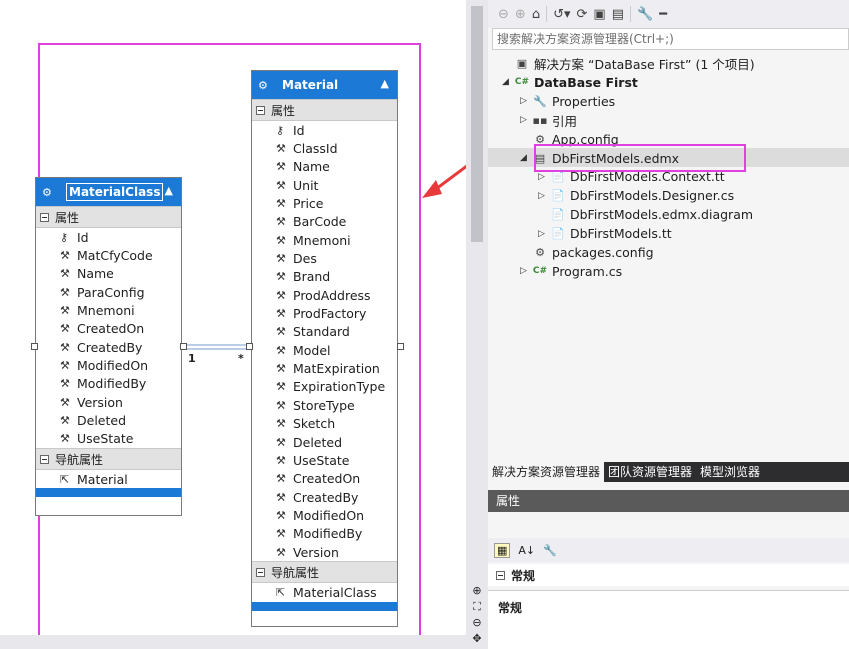 The height and width of the screenshot is (649, 849). I want to click on tab-team-explorer: 团队资源管理器, so click(650, 472).